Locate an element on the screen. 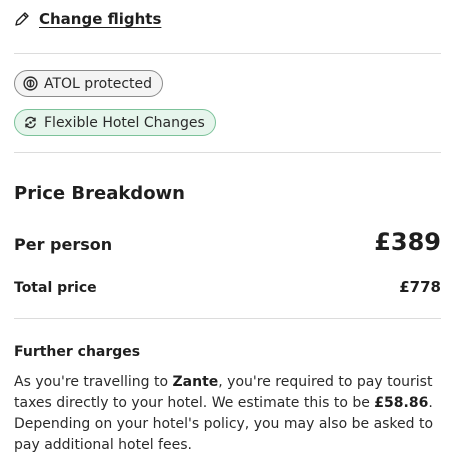 The image size is (454, 467). further-charges-text-part: As you're travelling to is located at coordinates (93, 382).